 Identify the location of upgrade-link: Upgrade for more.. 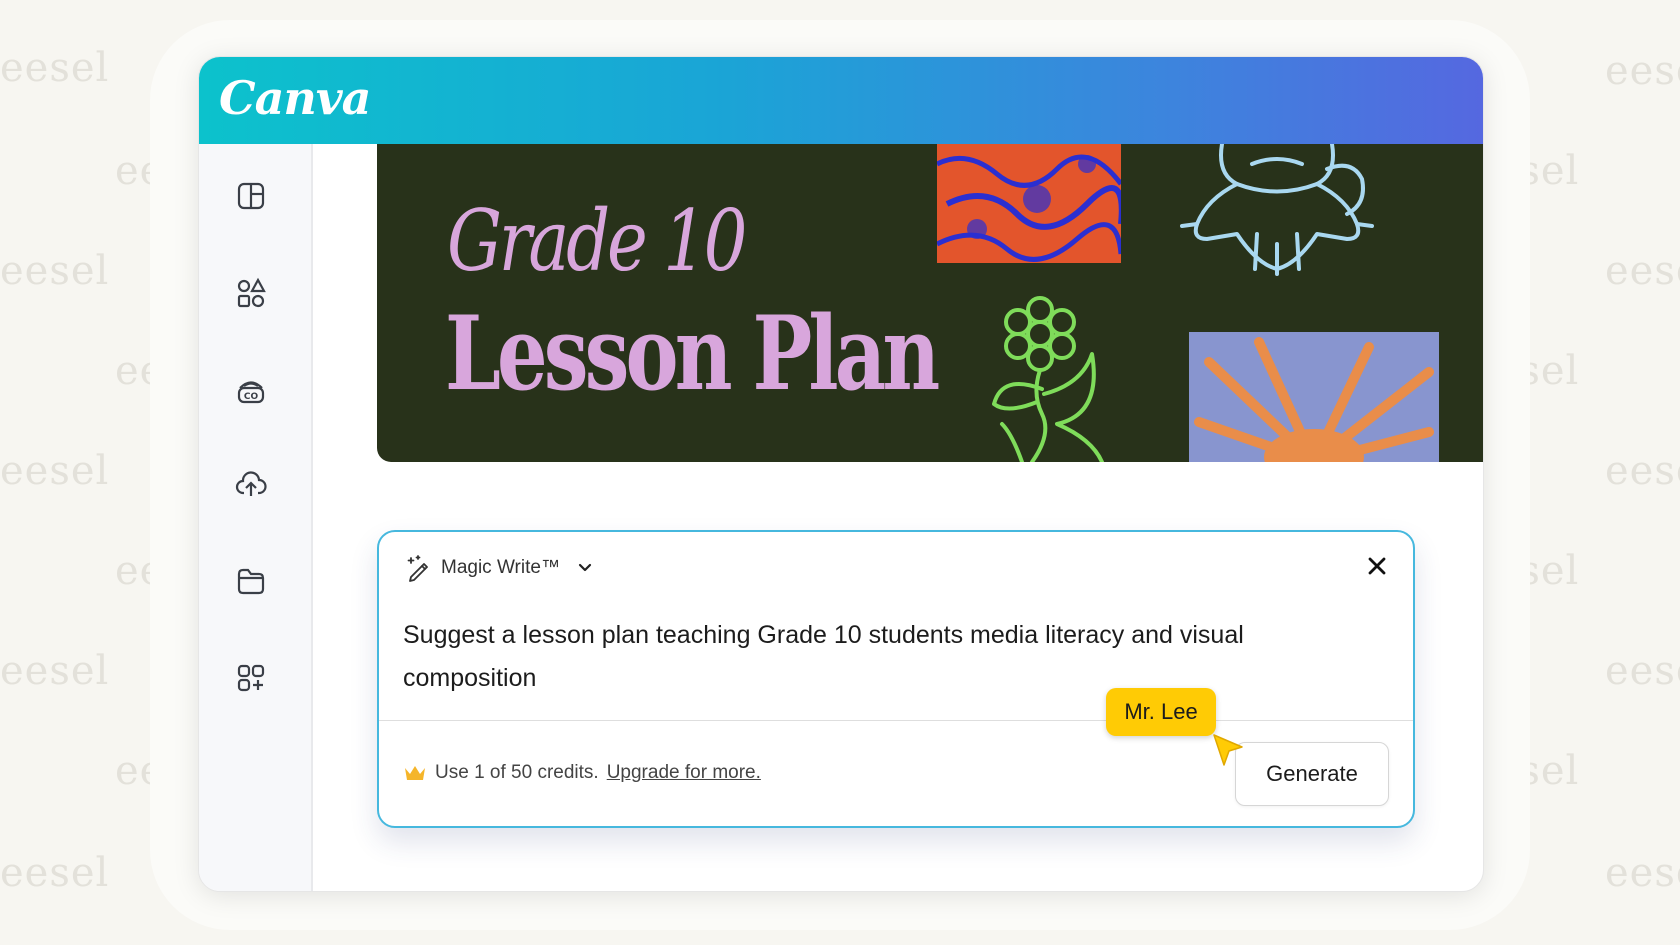
(684, 773).